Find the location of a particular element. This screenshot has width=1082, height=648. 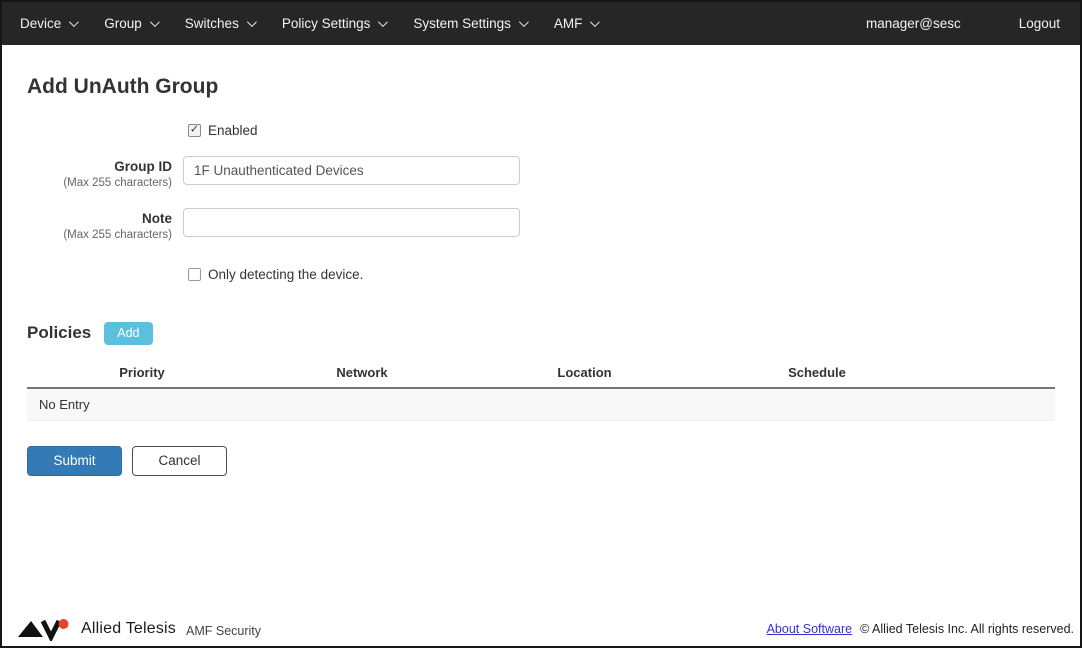

column-header-actions is located at coordinates (993, 372).